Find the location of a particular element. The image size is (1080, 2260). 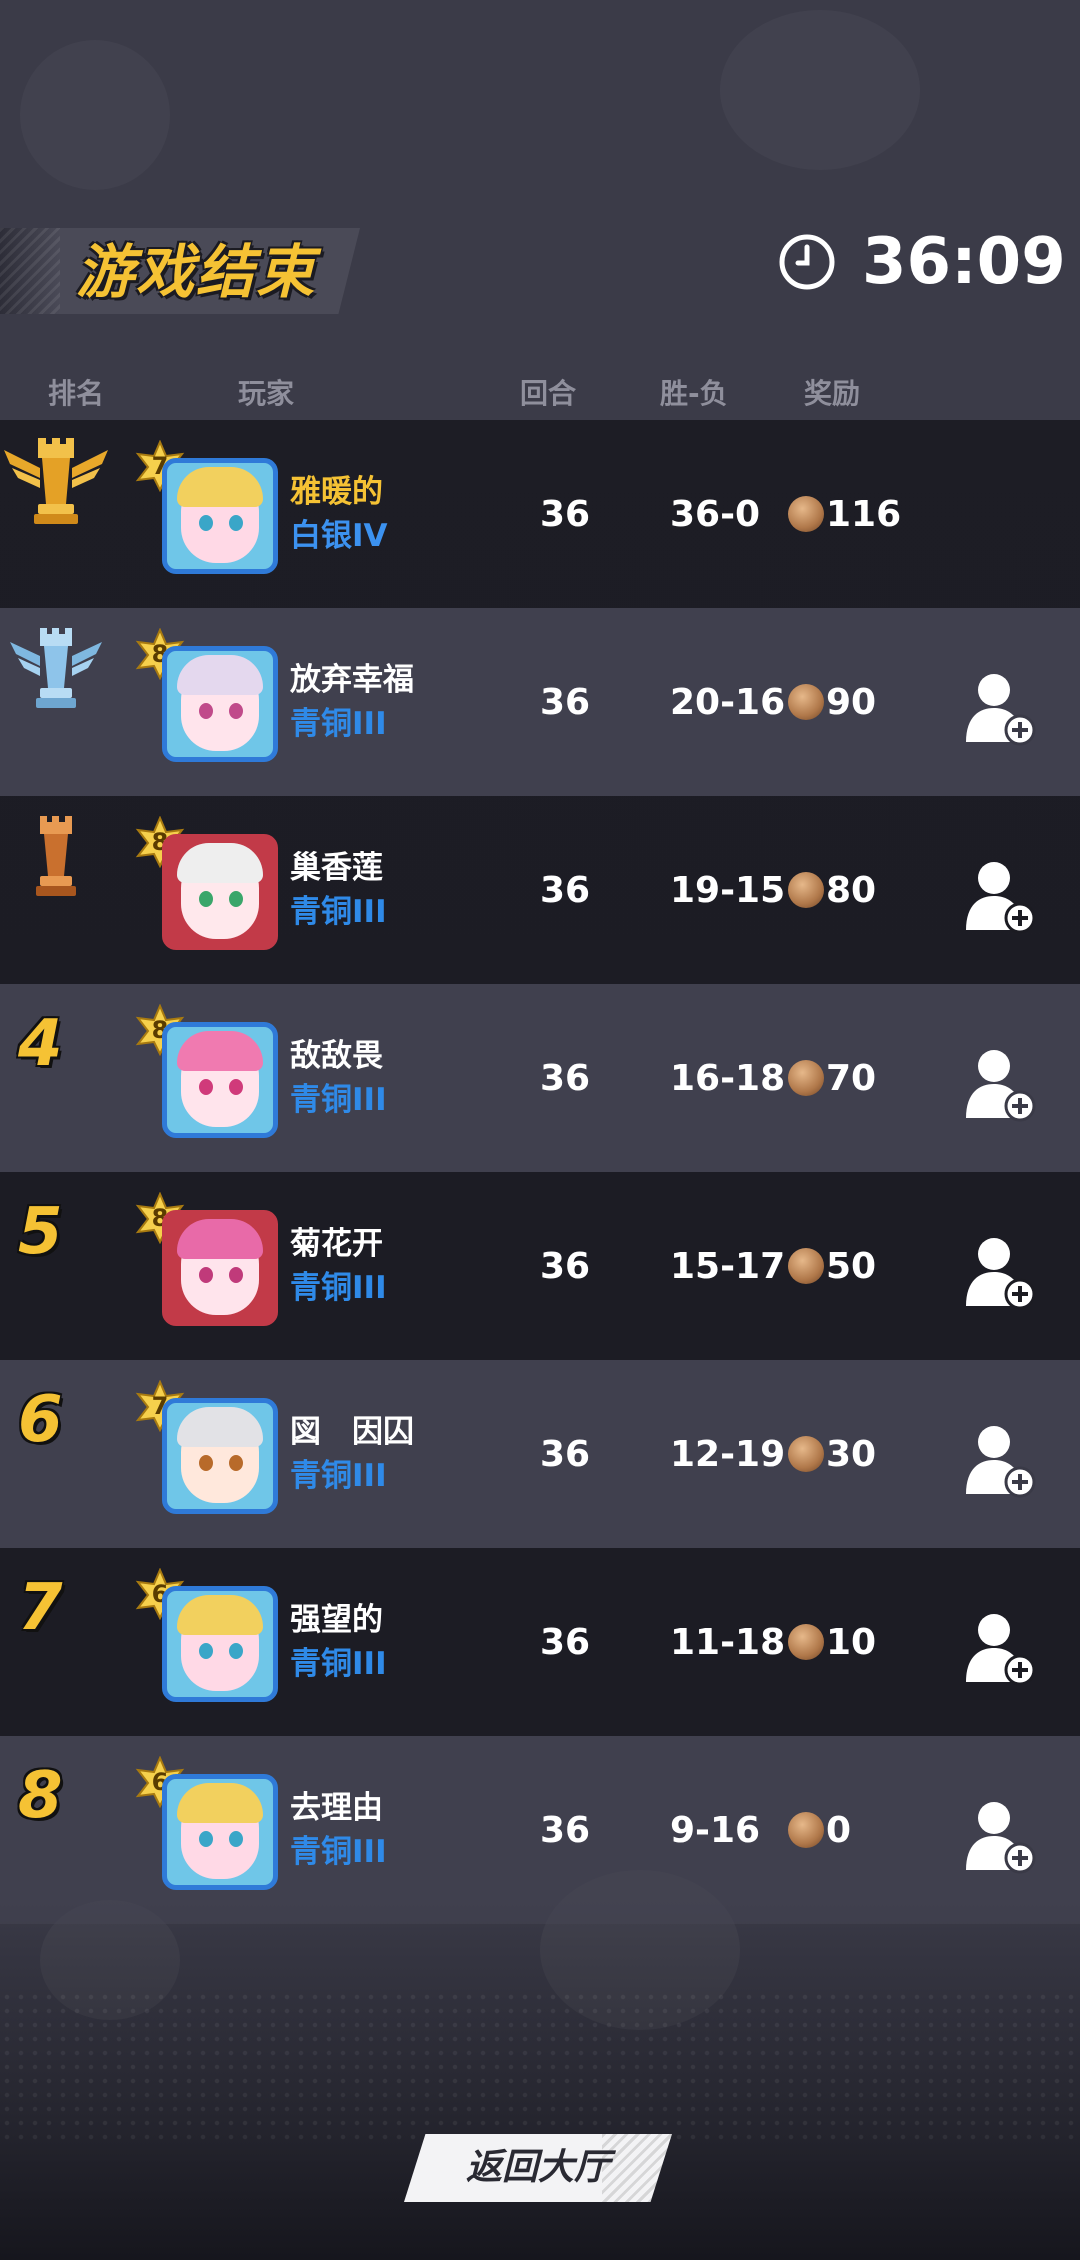

player-name: 雅暖的 is located at coordinates (336, 492).